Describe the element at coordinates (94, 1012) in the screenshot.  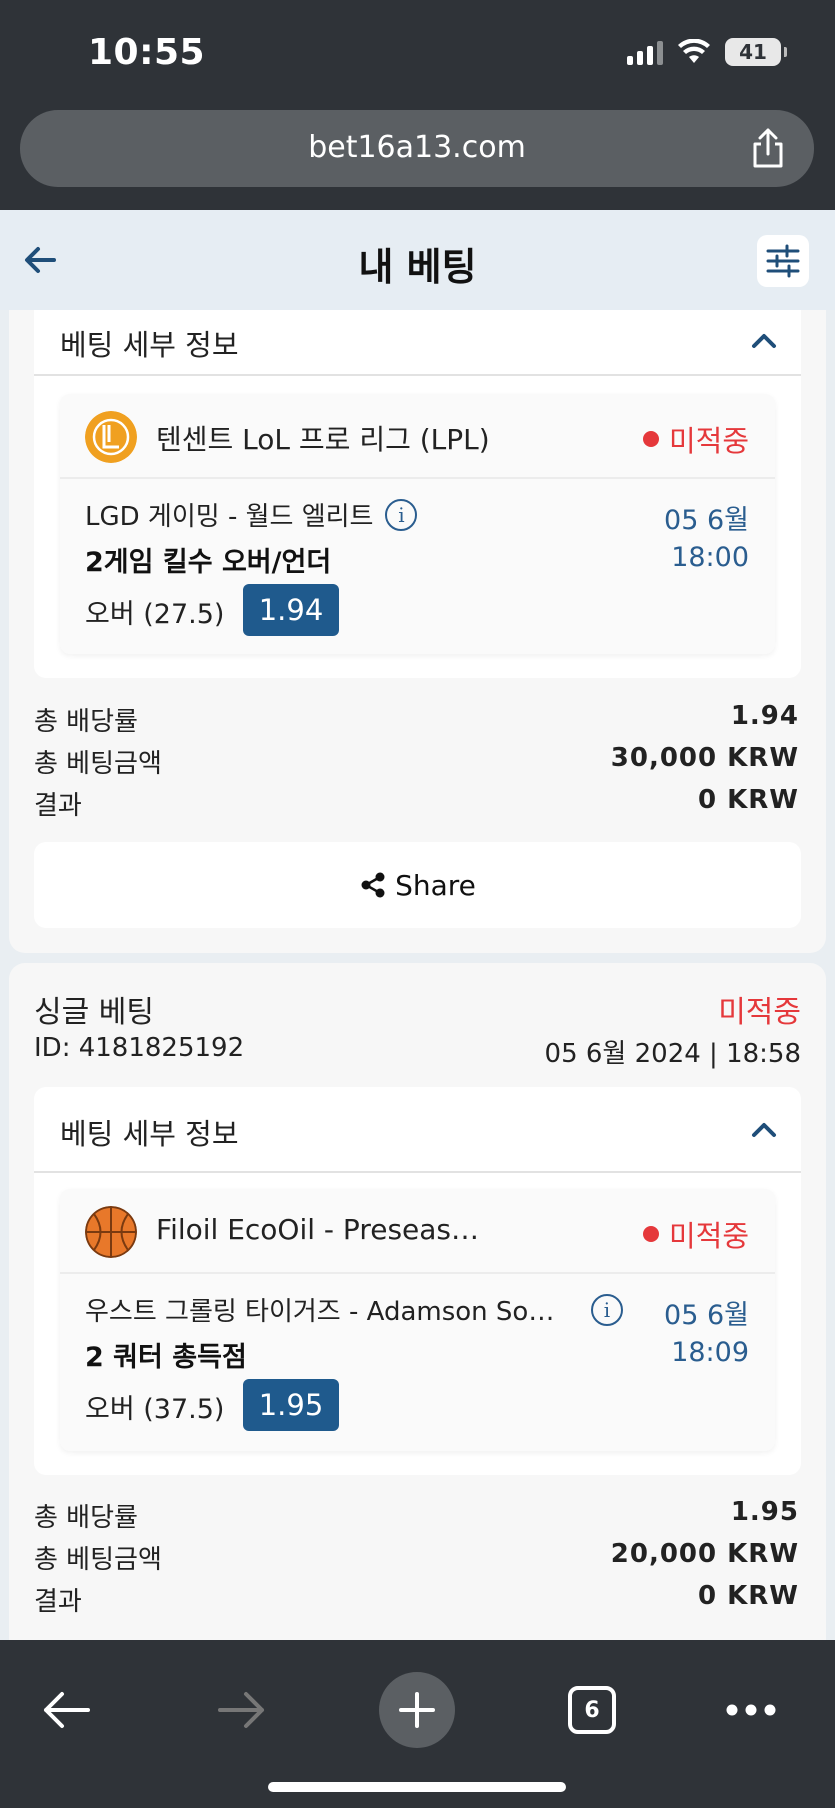
I see `bet-type: 싱글 베팅` at that location.